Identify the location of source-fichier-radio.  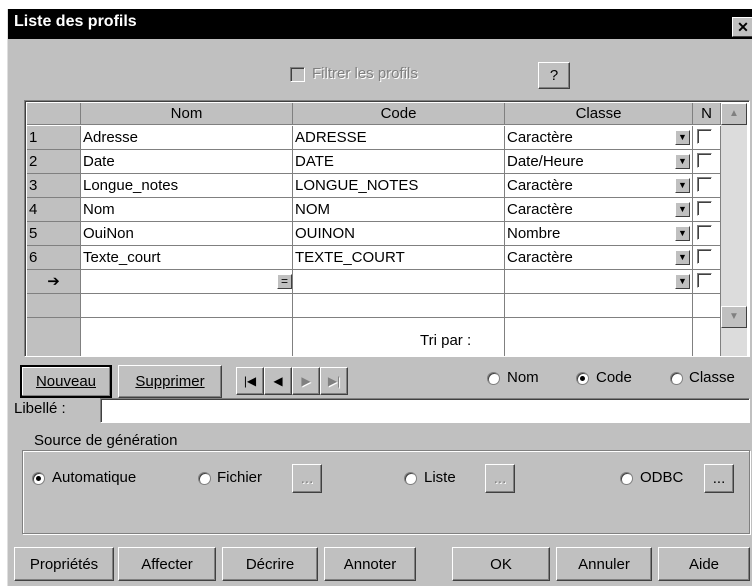
(204, 478).